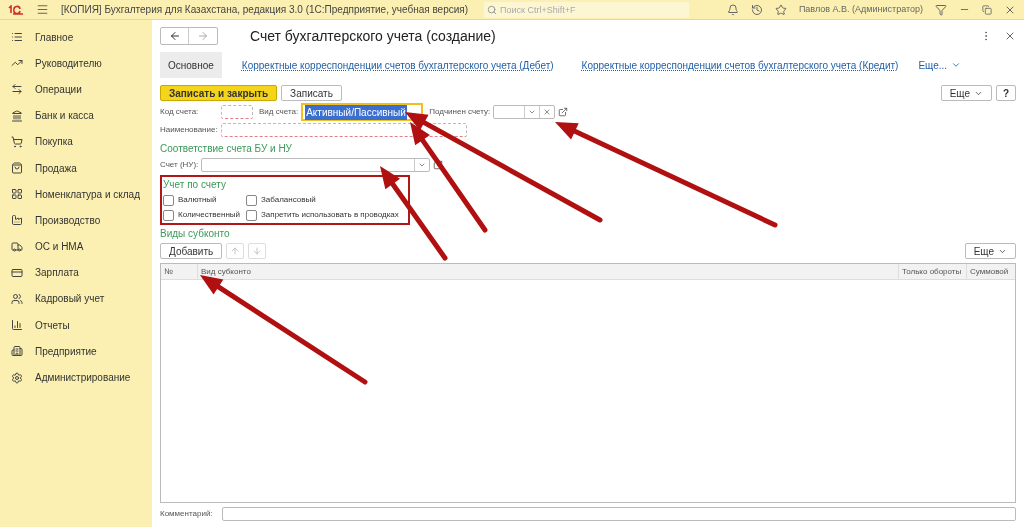  I want to click on search-field: Поиск Ctrl+Shift+F, so click(587, 9).